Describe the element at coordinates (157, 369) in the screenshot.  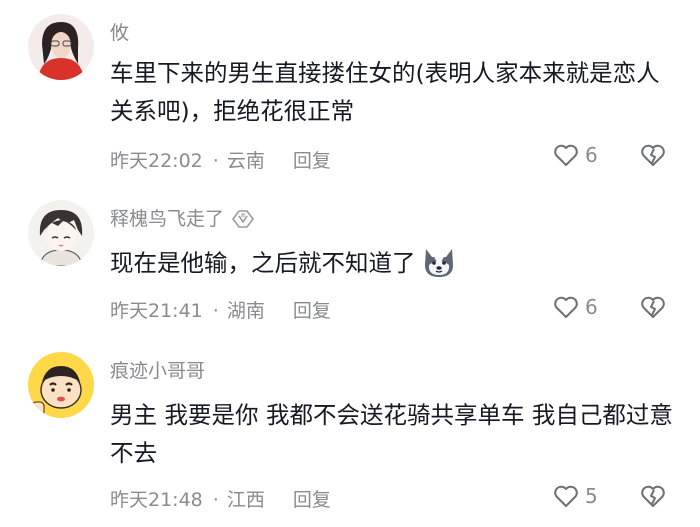
I see `username: 痕迹小哥哥` at that location.